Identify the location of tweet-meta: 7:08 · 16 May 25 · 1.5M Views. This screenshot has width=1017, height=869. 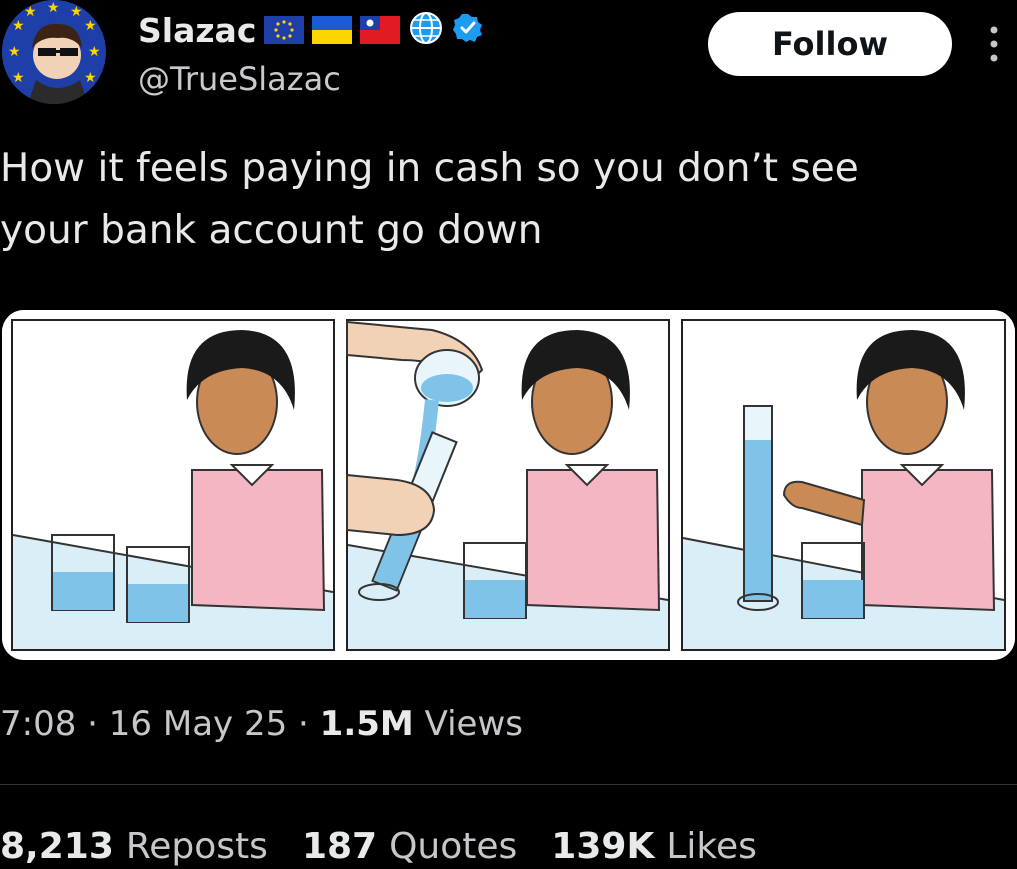
(261, 724).